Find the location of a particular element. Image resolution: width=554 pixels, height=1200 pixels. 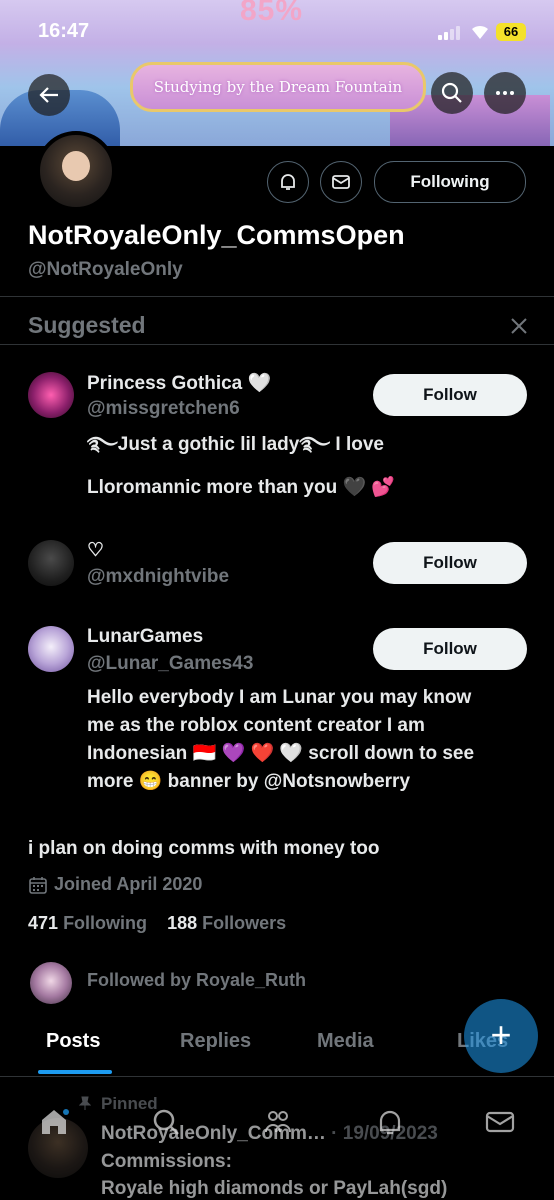

notifications-bell-button is located at coordinates (288, 182).